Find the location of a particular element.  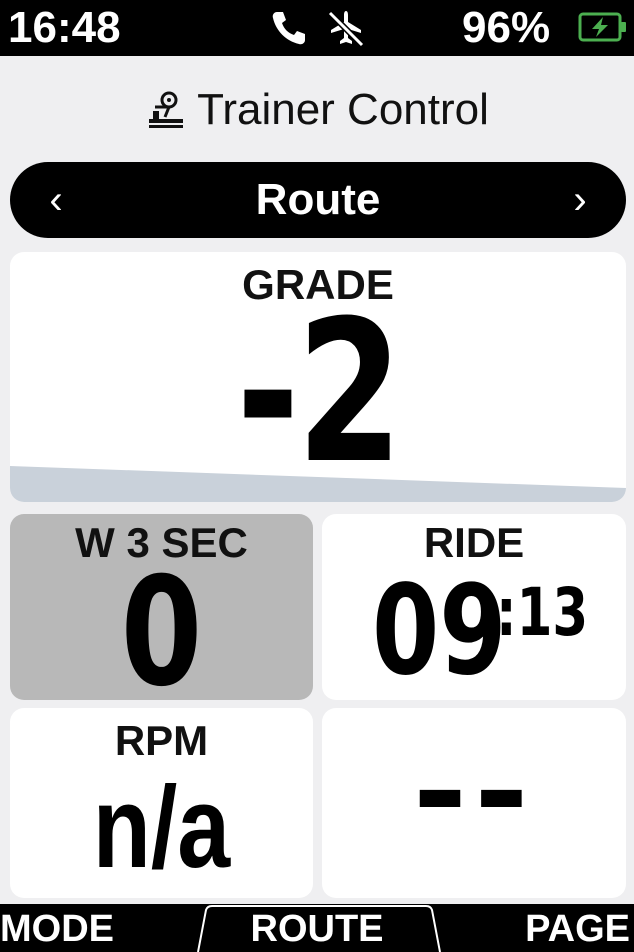

previous-mode-button: ‹ is located at coordinates (56, 200).